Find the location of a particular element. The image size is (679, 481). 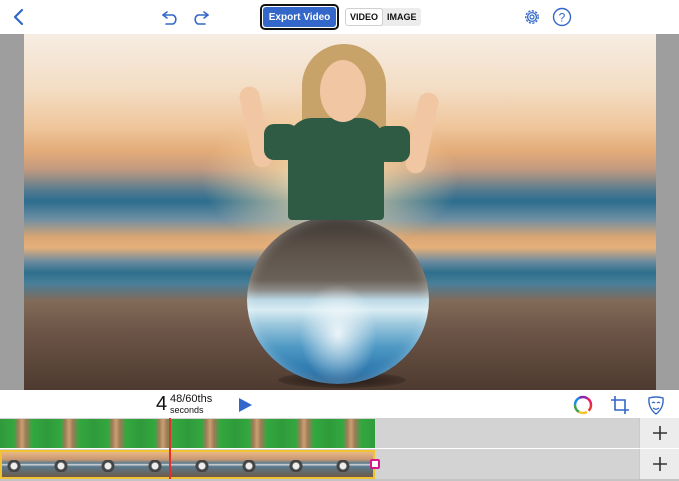

green-screen-track is located at coordinates (319, 433).